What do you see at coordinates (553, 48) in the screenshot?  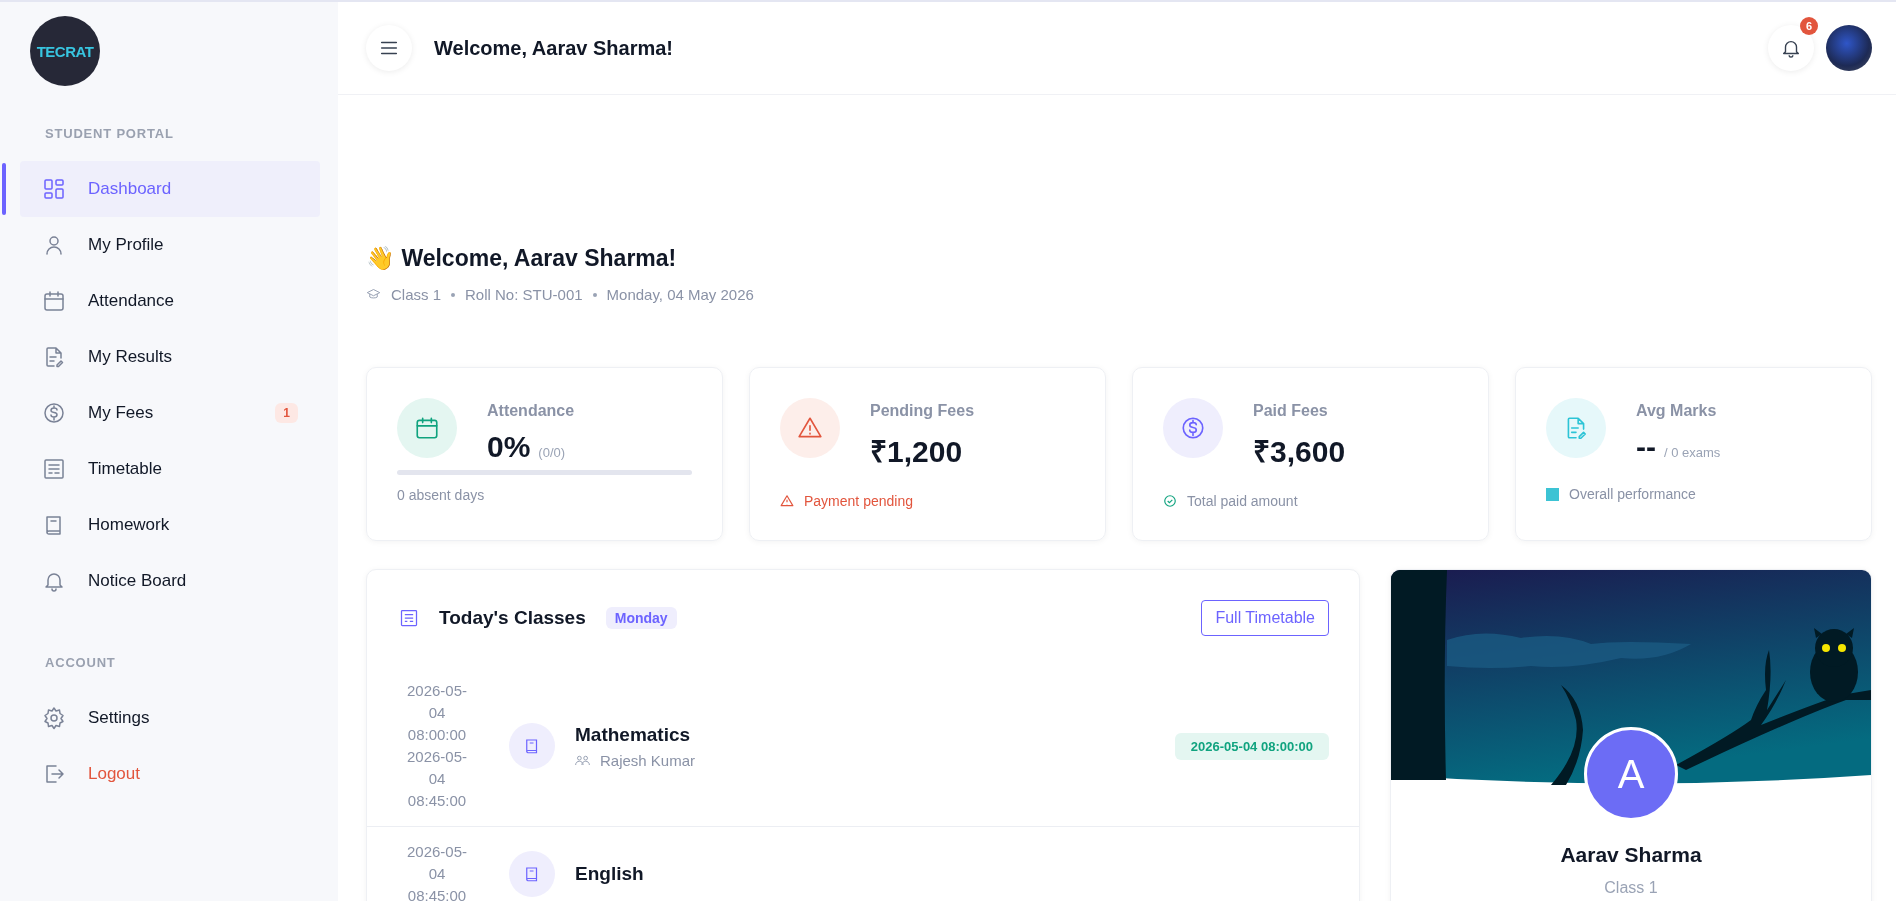 I see `page-title: Welcome, Aarav Sharma!` at bounding box center [553, 48].